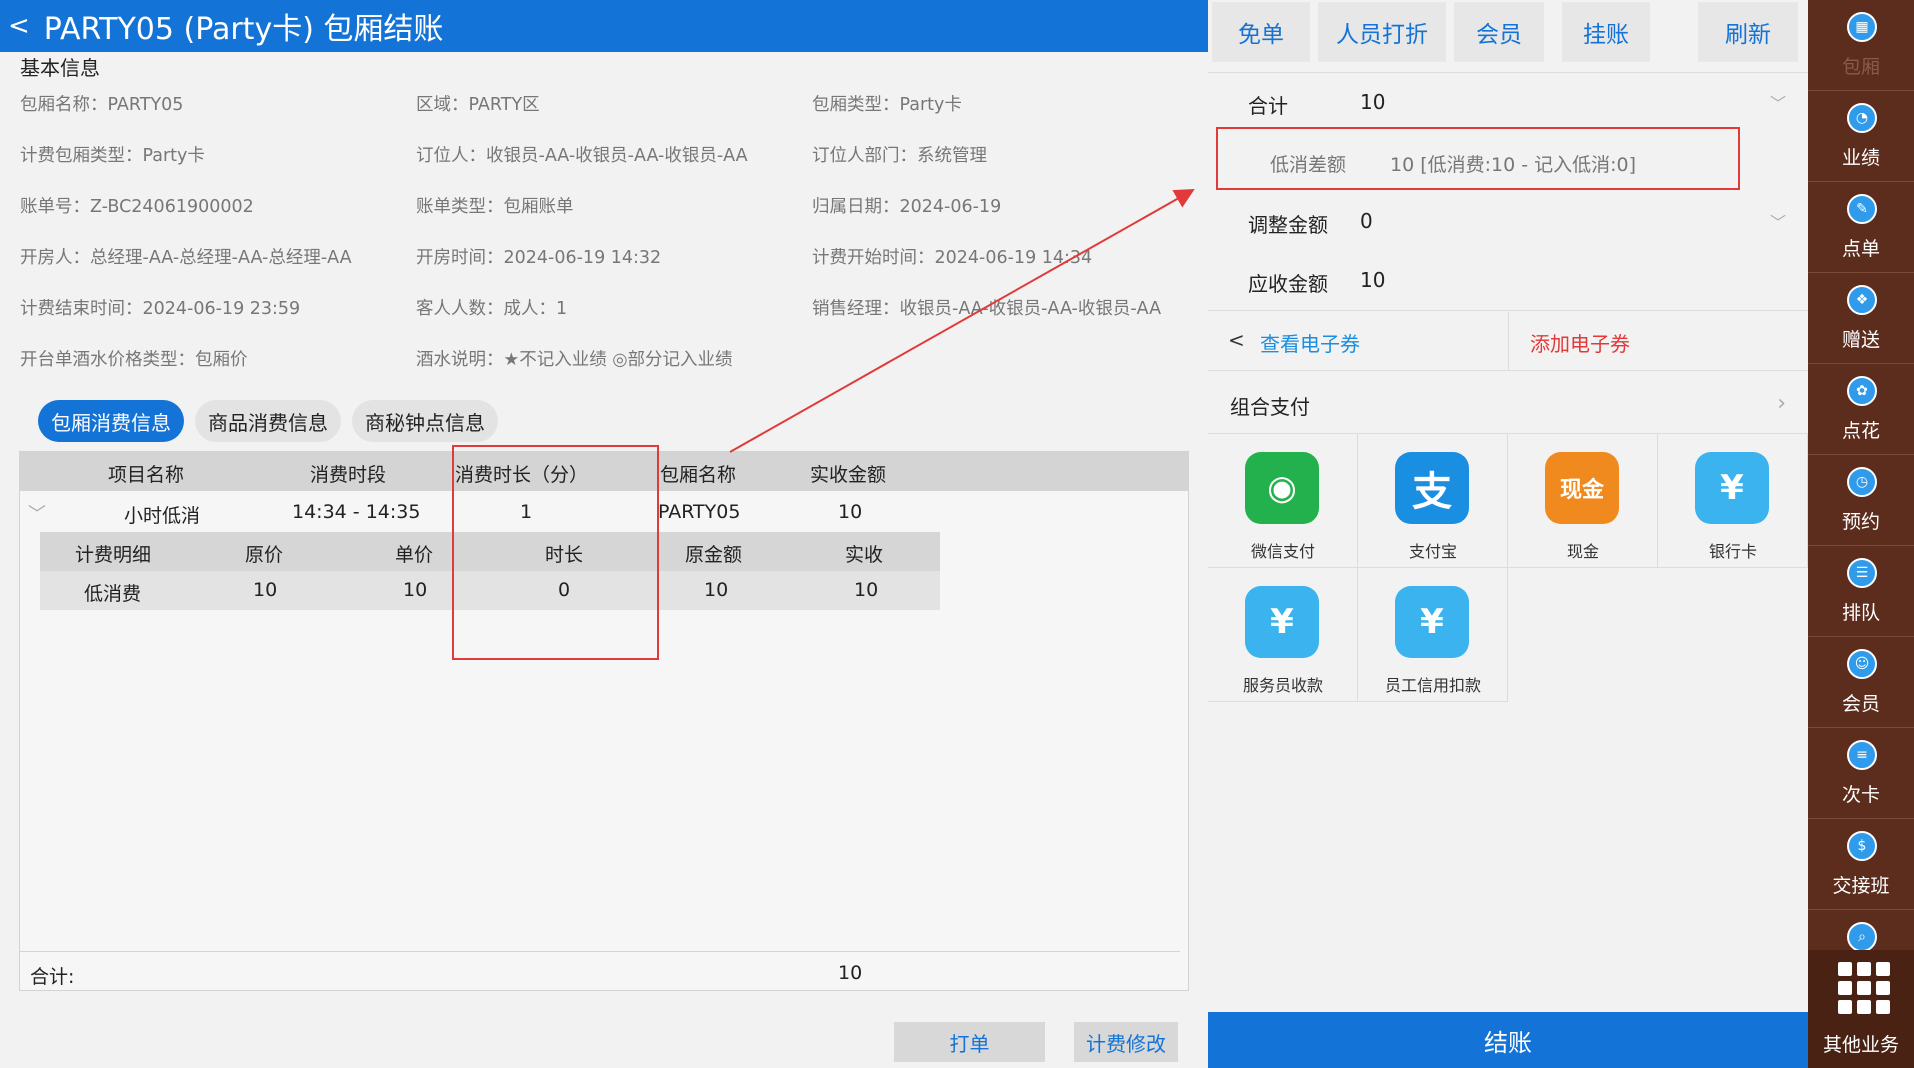 The image size is (1914, 1068). Describe the element at coordinates (1432, 488) in the screenshot. I see `alipay-icon: 支` at that location.